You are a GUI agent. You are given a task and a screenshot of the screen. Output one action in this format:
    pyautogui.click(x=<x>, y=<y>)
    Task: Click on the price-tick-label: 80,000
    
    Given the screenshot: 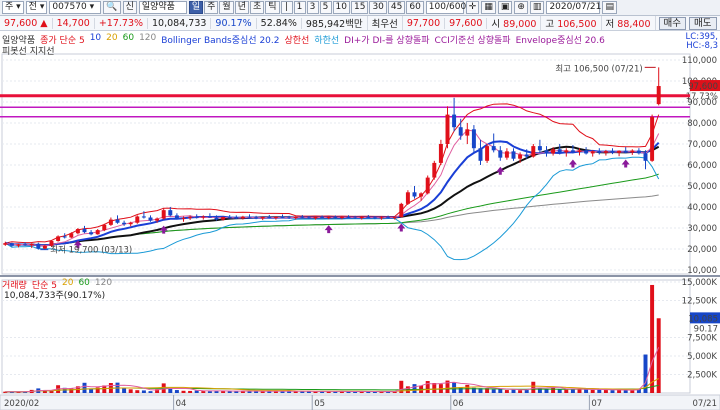 What is the action you would take?
    pyautogui.click(x=702, y=124)
    